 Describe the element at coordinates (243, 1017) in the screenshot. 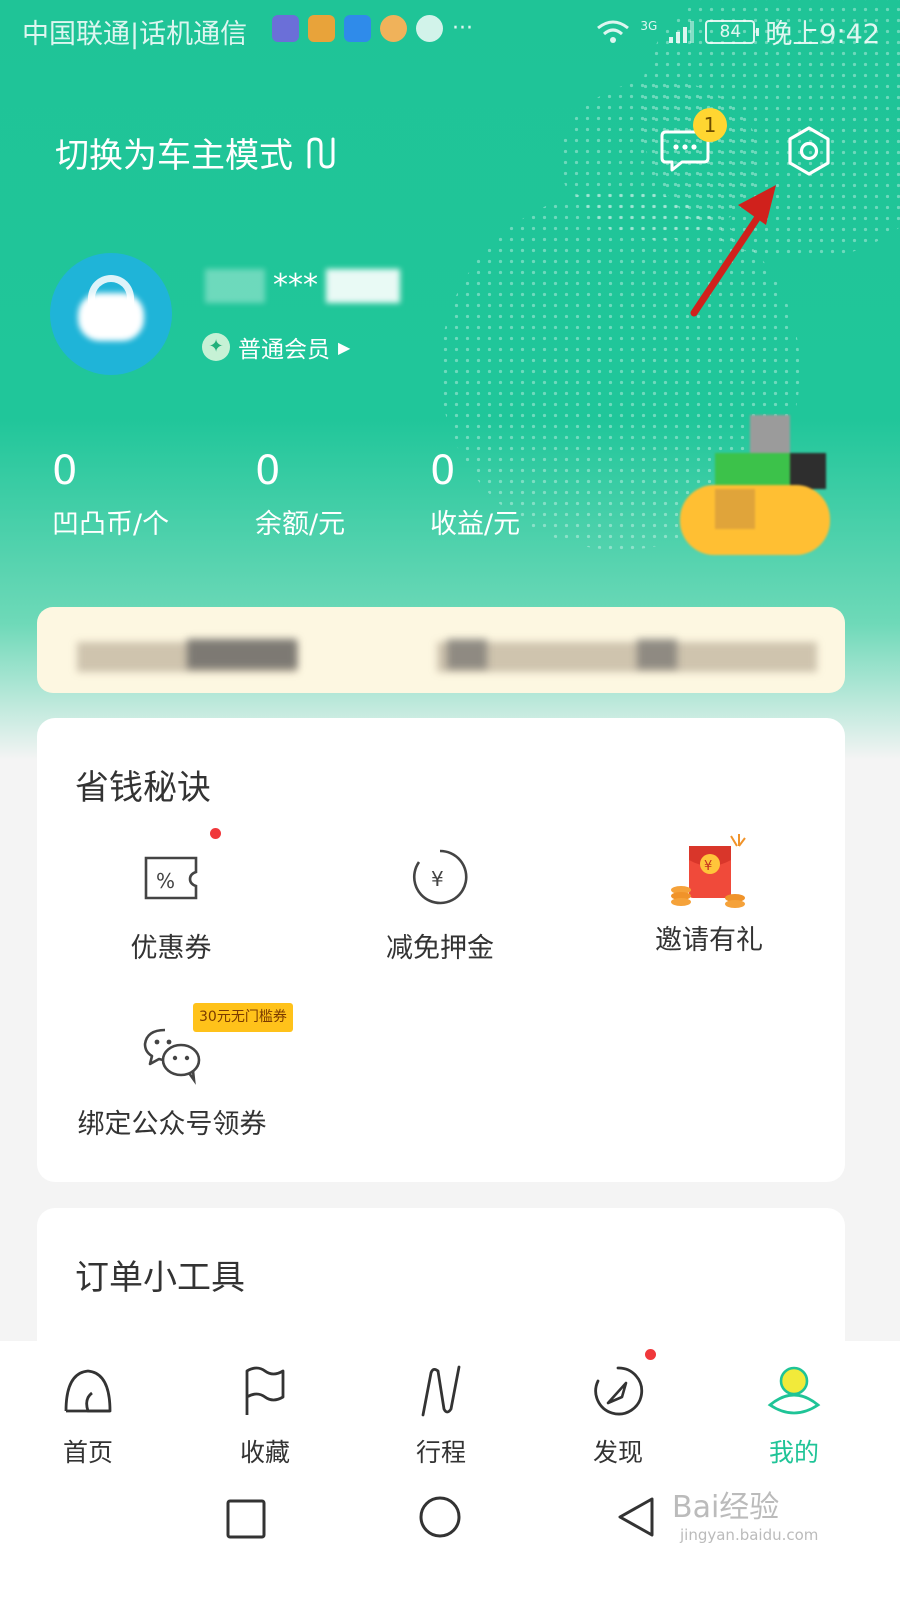

I see `coupon-tag-badge: 30元无门槛券` at that location.